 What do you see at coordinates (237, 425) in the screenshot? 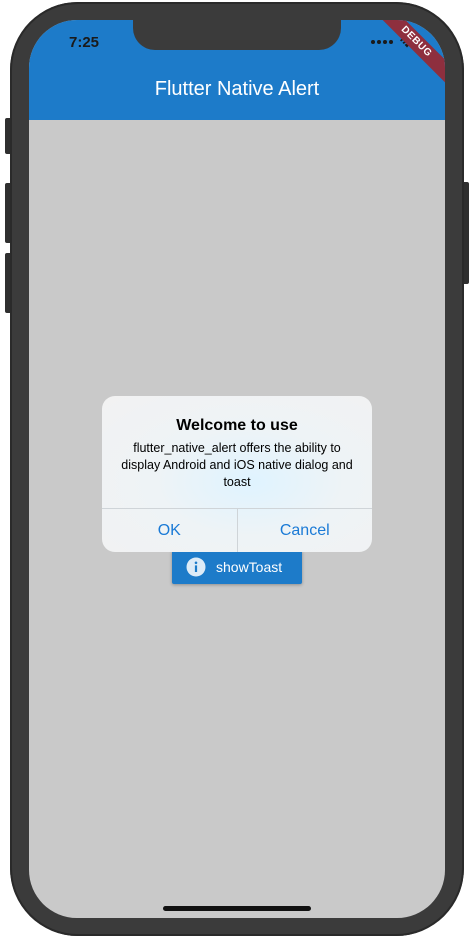
I see `dialog-title: Welcome to use` at bounding box center [237, 425].